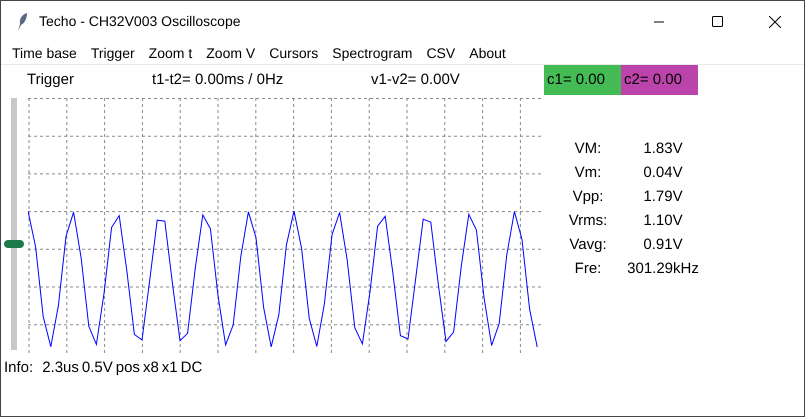 This screenshot has height=417, width=805. What do you see at coordinates (113, 53) in the screenshot?
I see `menu-item: Trigger` at bounding box center [113, 53].